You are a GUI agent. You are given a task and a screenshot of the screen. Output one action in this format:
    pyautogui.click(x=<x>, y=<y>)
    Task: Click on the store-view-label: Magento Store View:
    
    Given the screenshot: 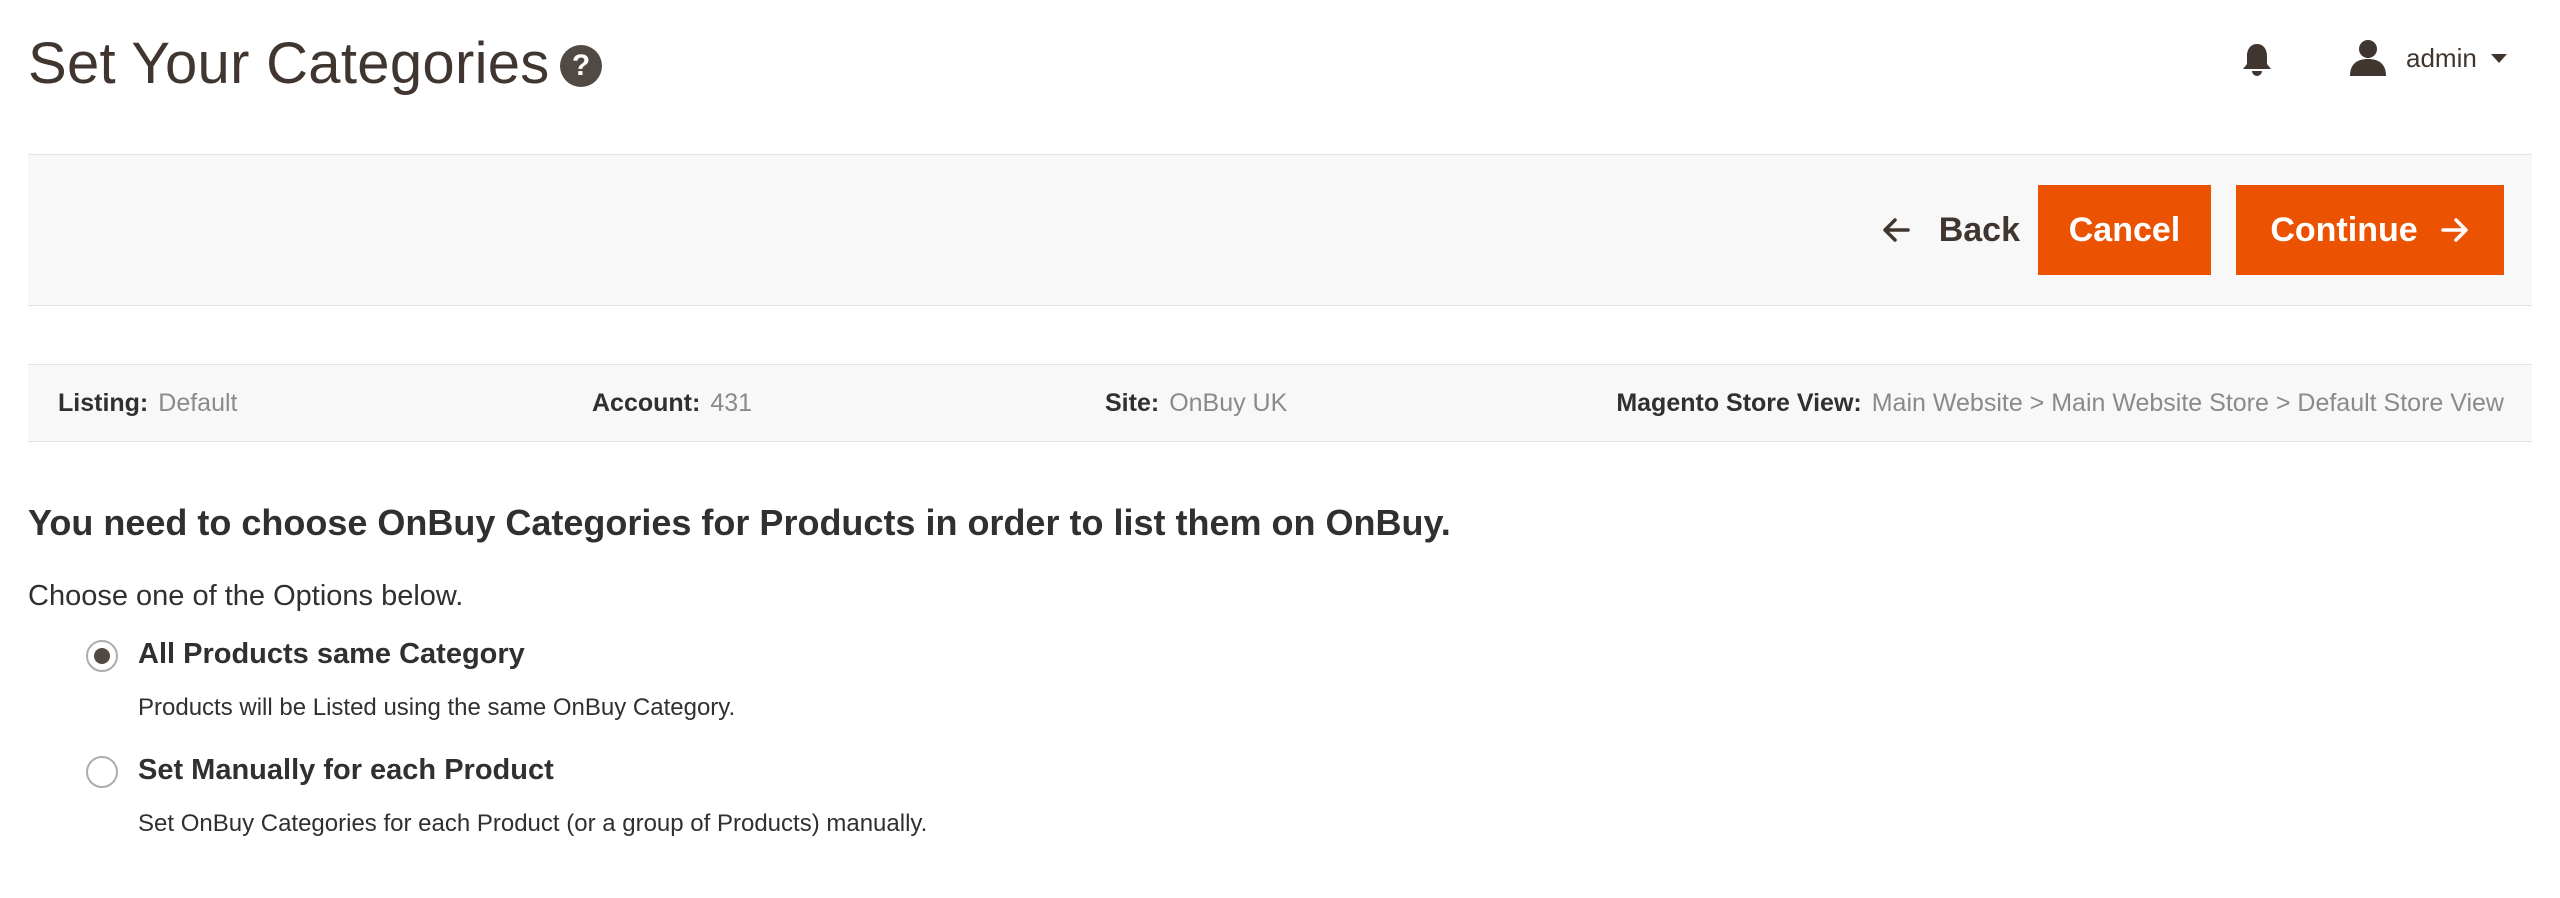 What is the action you would take?
    pyautogui.click(x=1739, y=403)
    